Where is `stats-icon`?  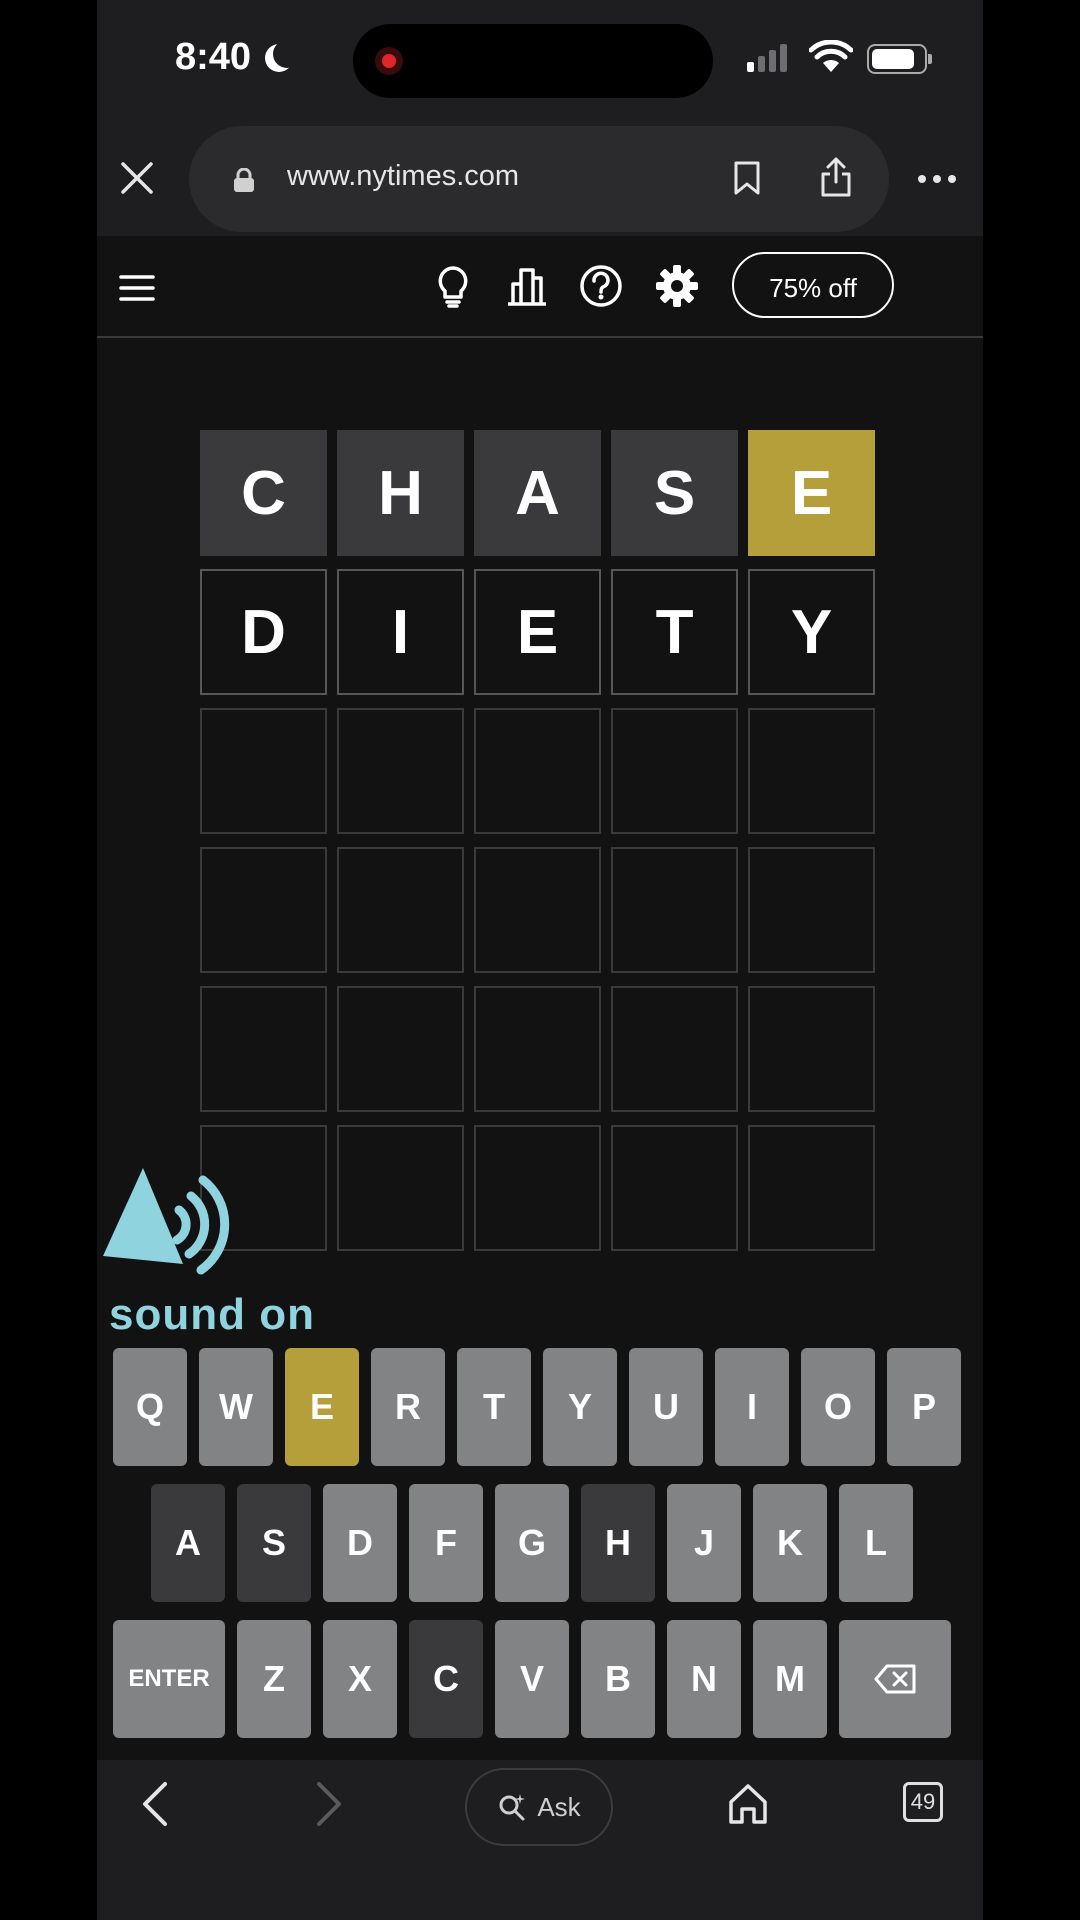 stats-icon is located at coordinates (527, 286).